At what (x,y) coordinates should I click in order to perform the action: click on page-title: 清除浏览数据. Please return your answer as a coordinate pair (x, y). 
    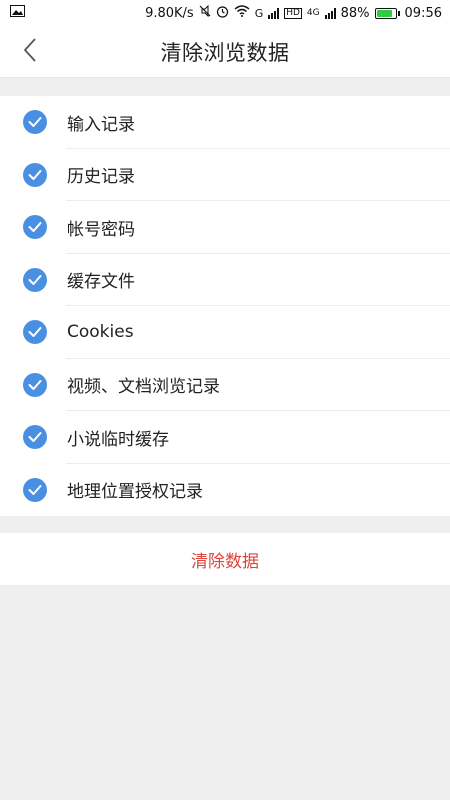
    Looking at the image, I should click on (225, 52).